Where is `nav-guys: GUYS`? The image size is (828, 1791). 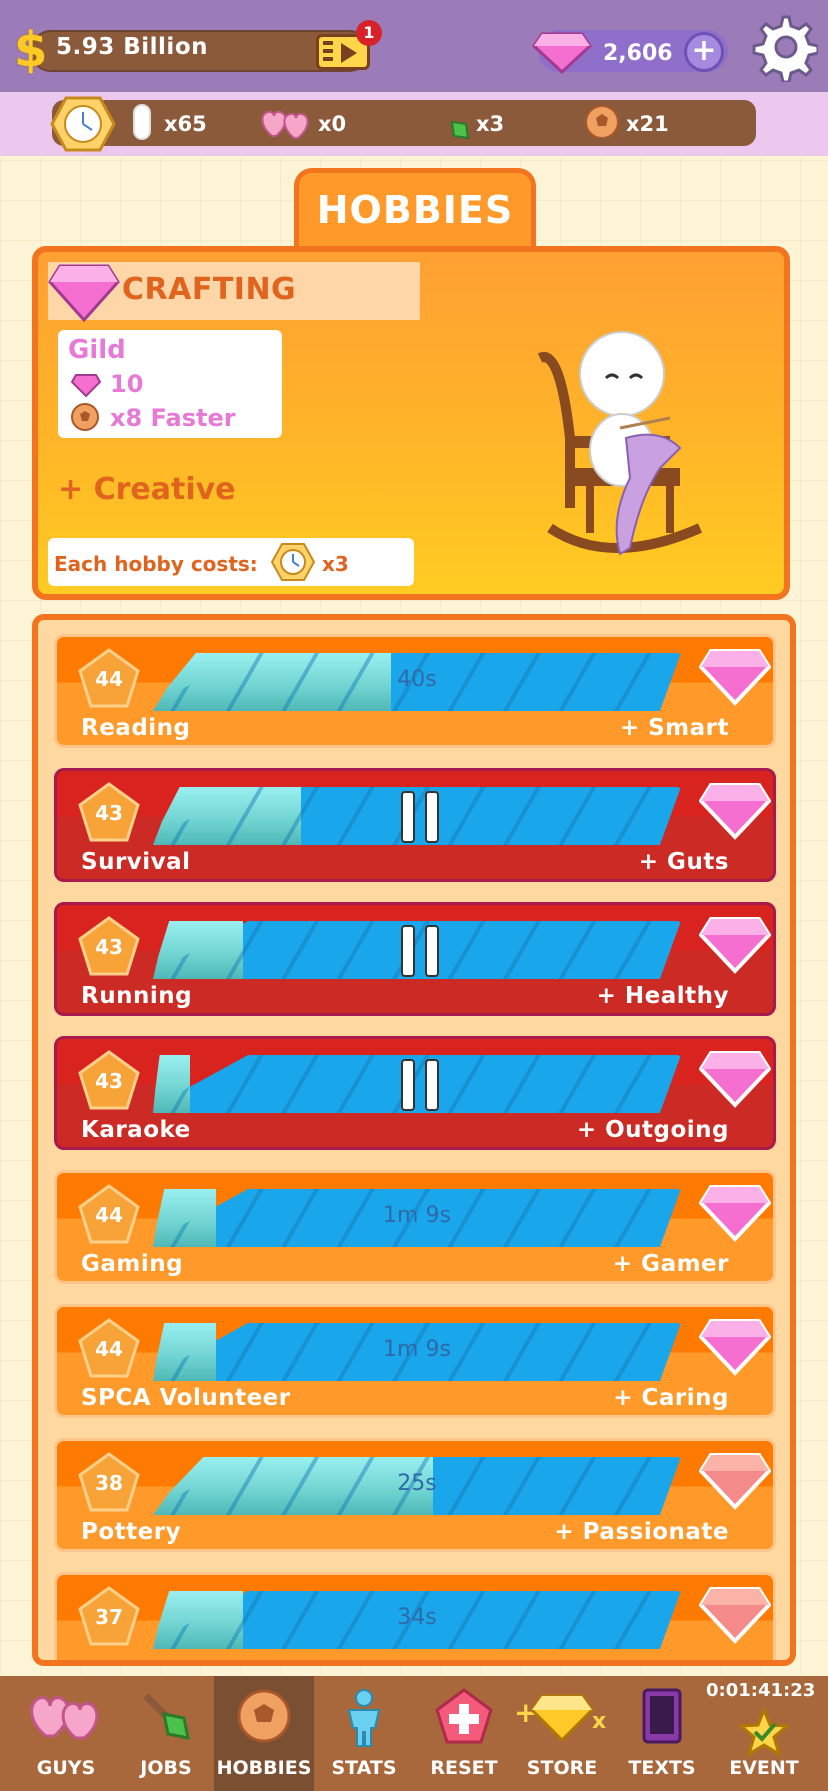
nav-guys: GUYS is located at coordinates (66, 1733).